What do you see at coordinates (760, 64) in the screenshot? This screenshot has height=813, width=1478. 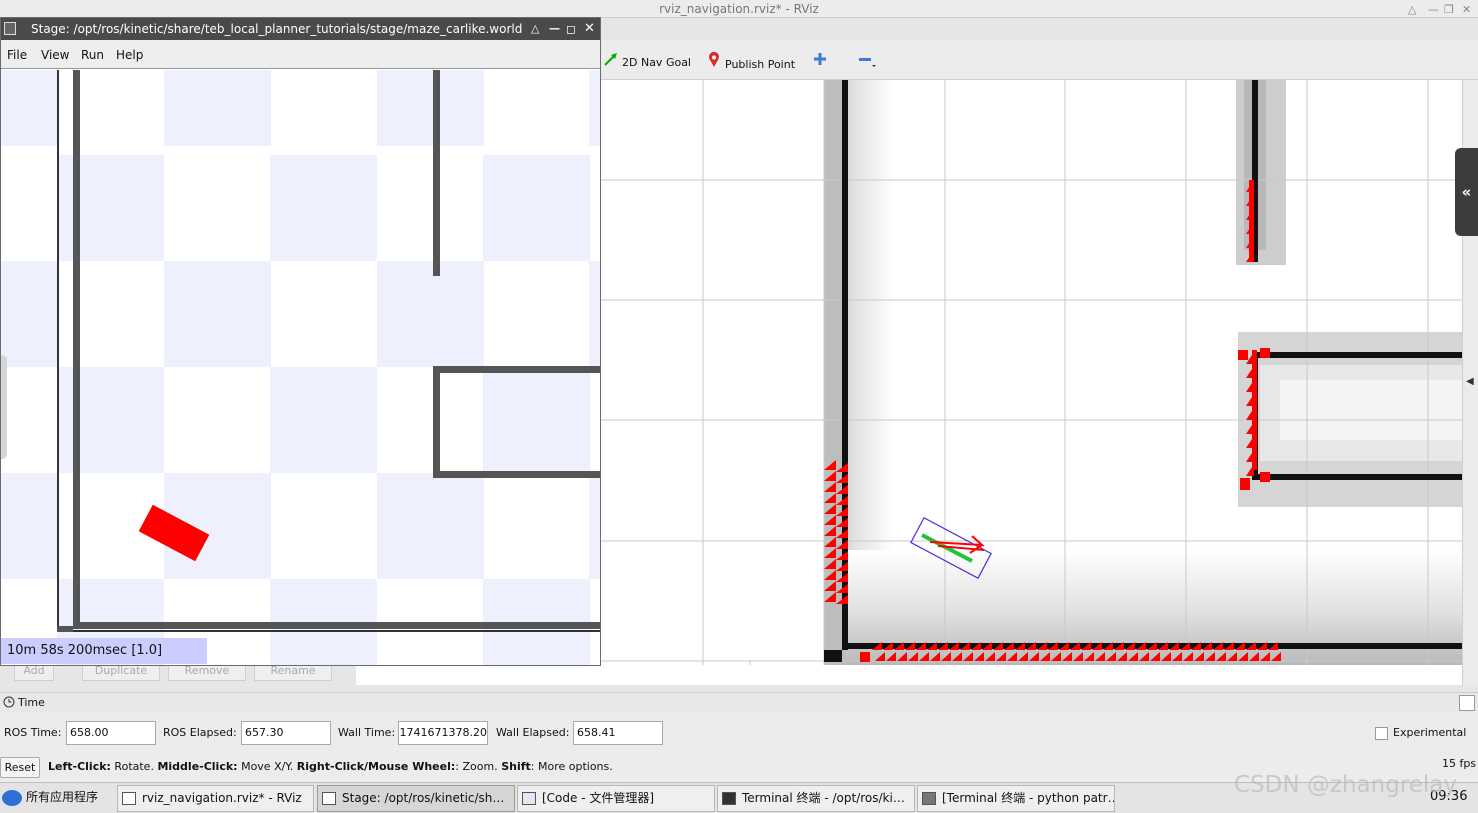 I see `publish-point-label: Publish Point` at bounding box center [760, 64].